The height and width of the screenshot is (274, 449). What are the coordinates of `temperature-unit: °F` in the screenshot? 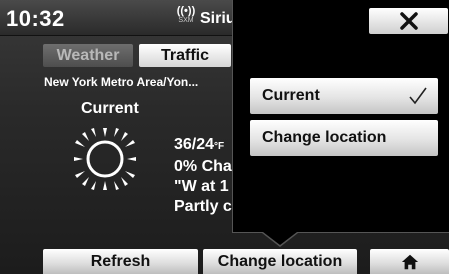 It's located at (219, 146).